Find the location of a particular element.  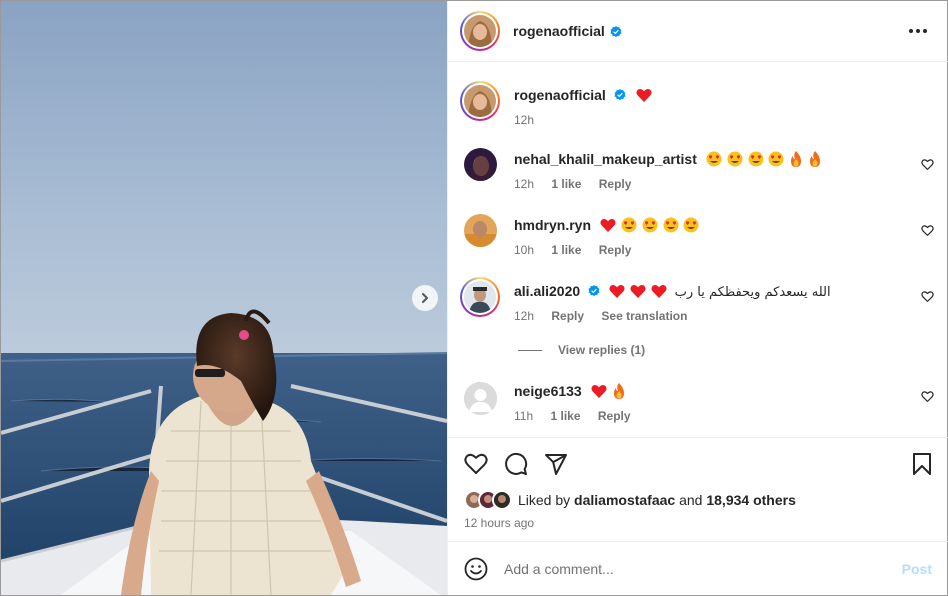

comment-input is located at coordinates (694, 569).